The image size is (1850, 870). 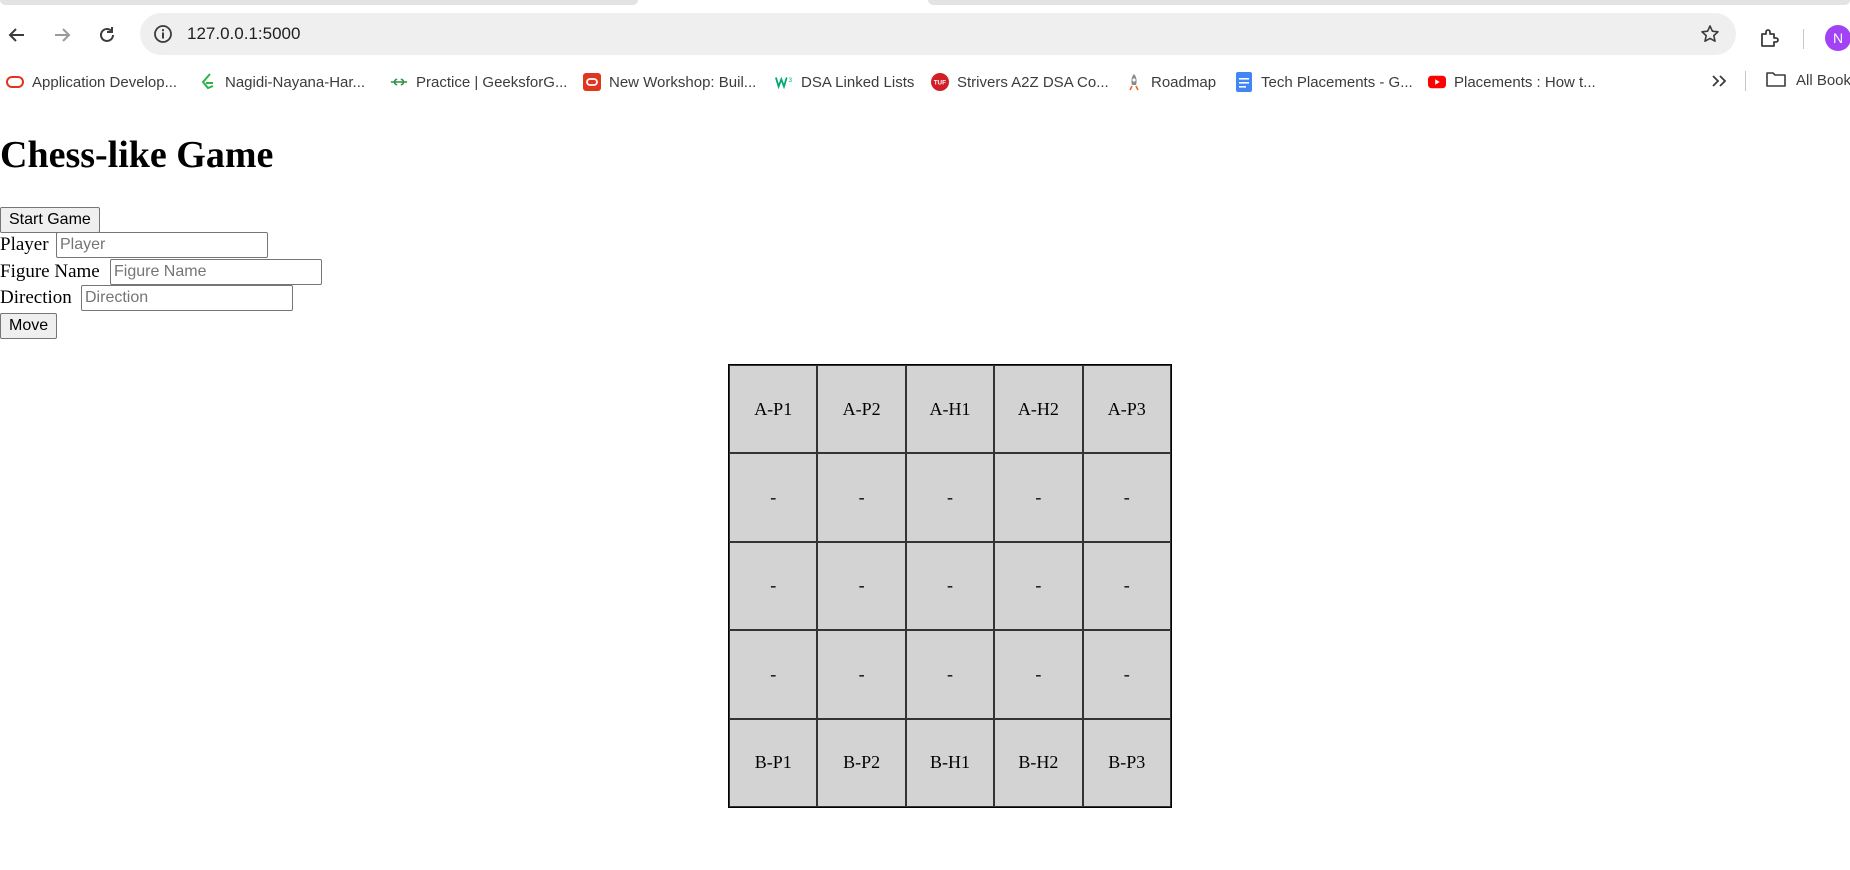 I want to click on start-game-button: Start Game, so click(x=50, y=220).